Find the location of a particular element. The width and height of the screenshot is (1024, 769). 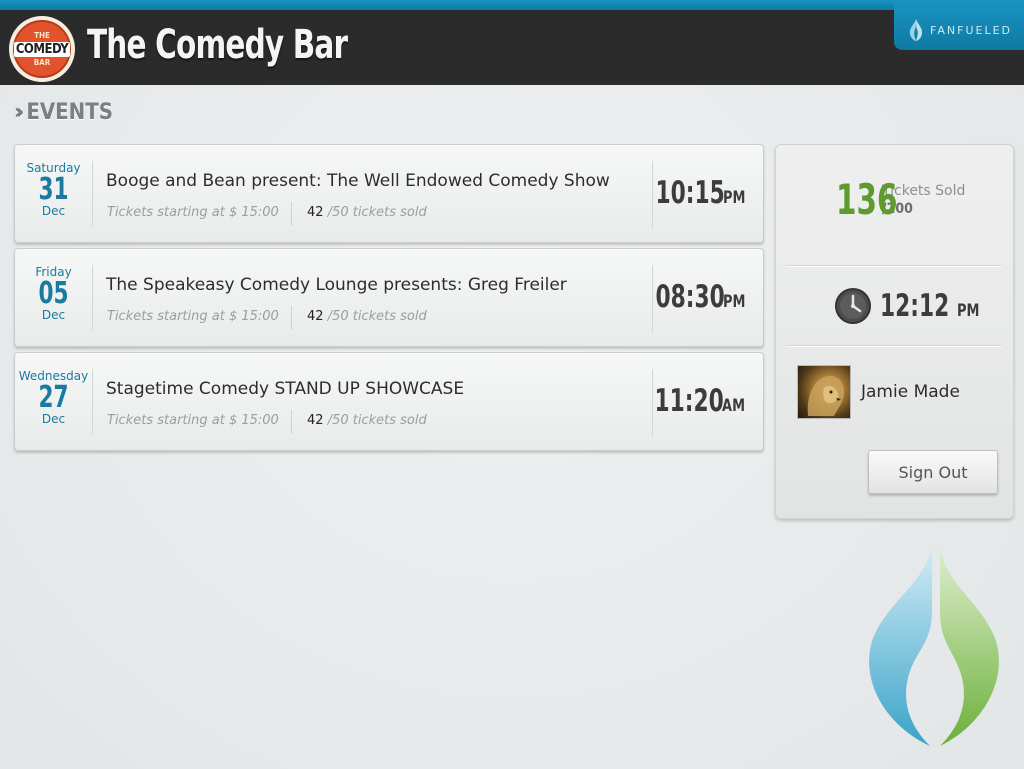

event-time-value: 11:20 is located at coordinates (689, 401).